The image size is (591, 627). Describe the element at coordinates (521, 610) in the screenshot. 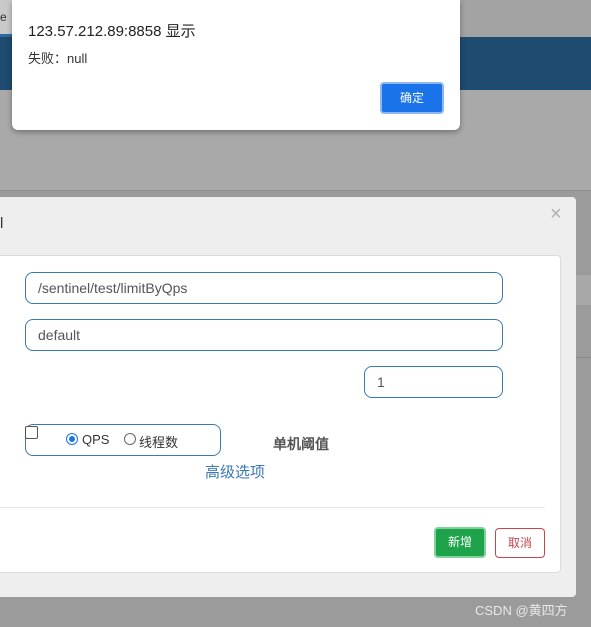

I see `watermark: CSDN @黄四方` at that location.